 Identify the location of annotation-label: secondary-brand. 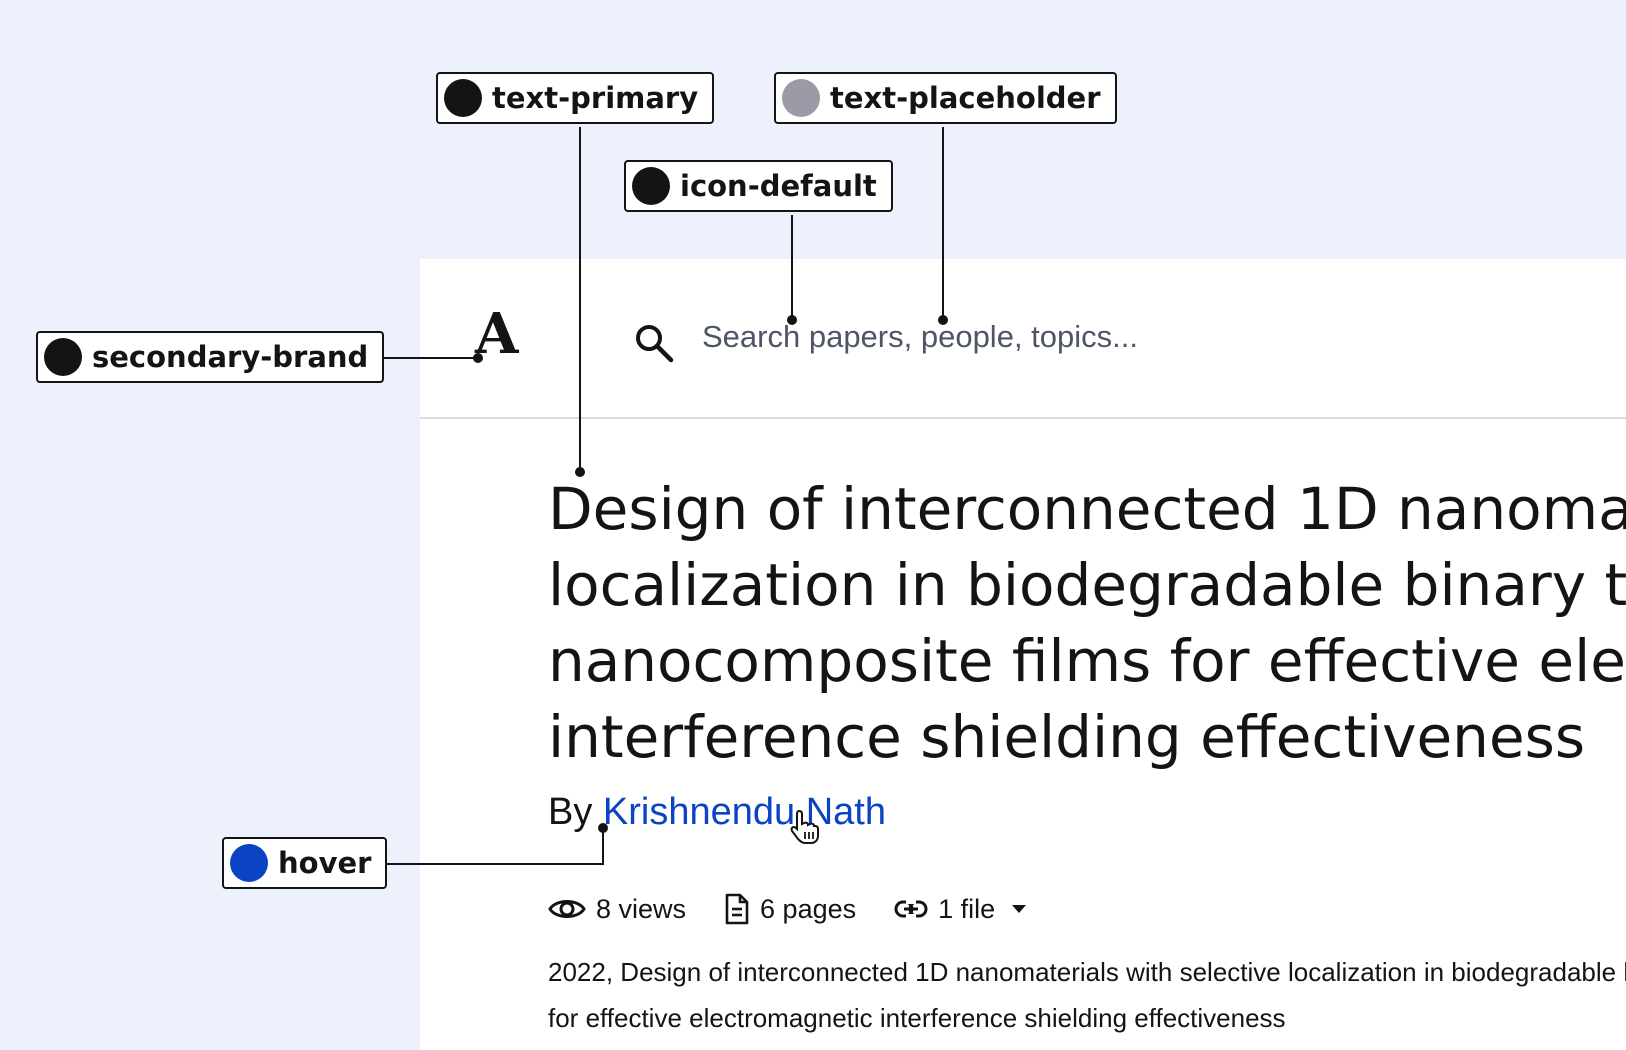
(230, 357).